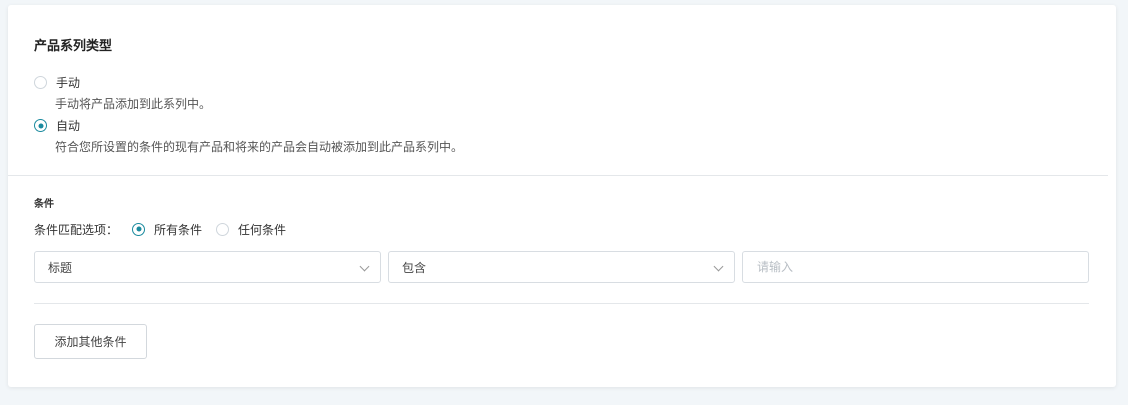 This screenshot has height=405, width=1128. I want to click on radio-option-manual: 手动, so click(57, 82).